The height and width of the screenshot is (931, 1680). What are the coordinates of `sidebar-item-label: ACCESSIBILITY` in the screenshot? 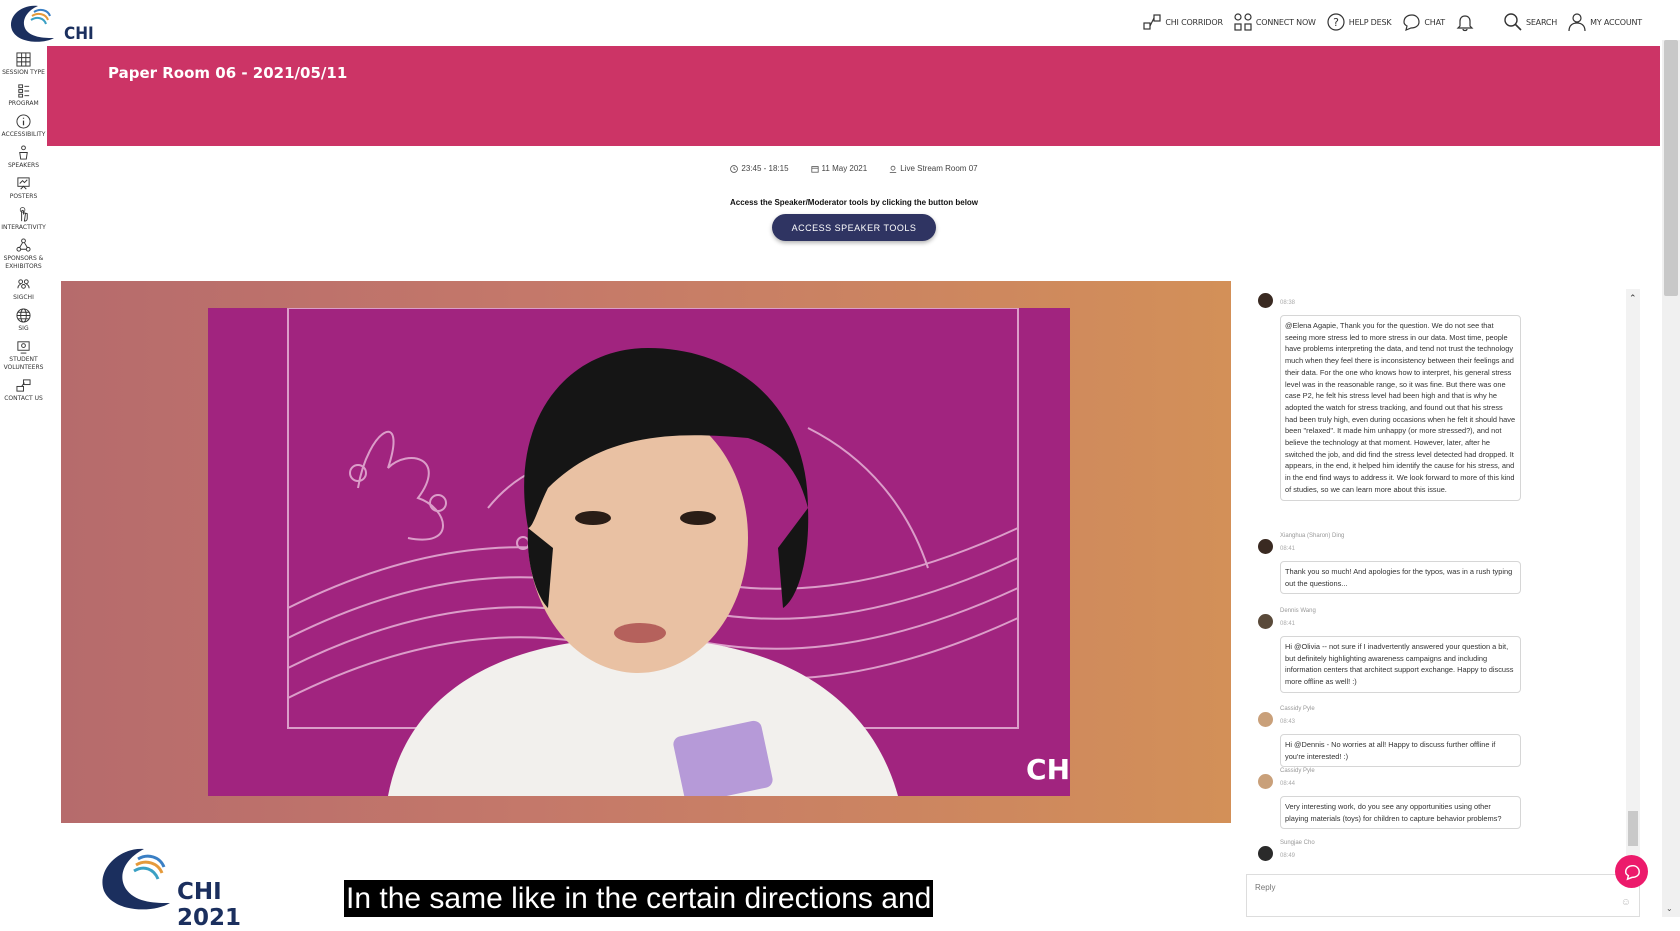 It's located at (23, 134).